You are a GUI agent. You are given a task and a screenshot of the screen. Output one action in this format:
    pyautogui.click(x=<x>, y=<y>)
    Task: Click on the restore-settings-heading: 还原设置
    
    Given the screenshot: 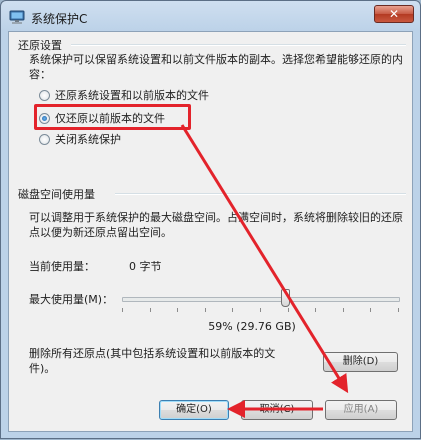 What is the action you would take?
    pyautogui.click(x=40, y=45)
    